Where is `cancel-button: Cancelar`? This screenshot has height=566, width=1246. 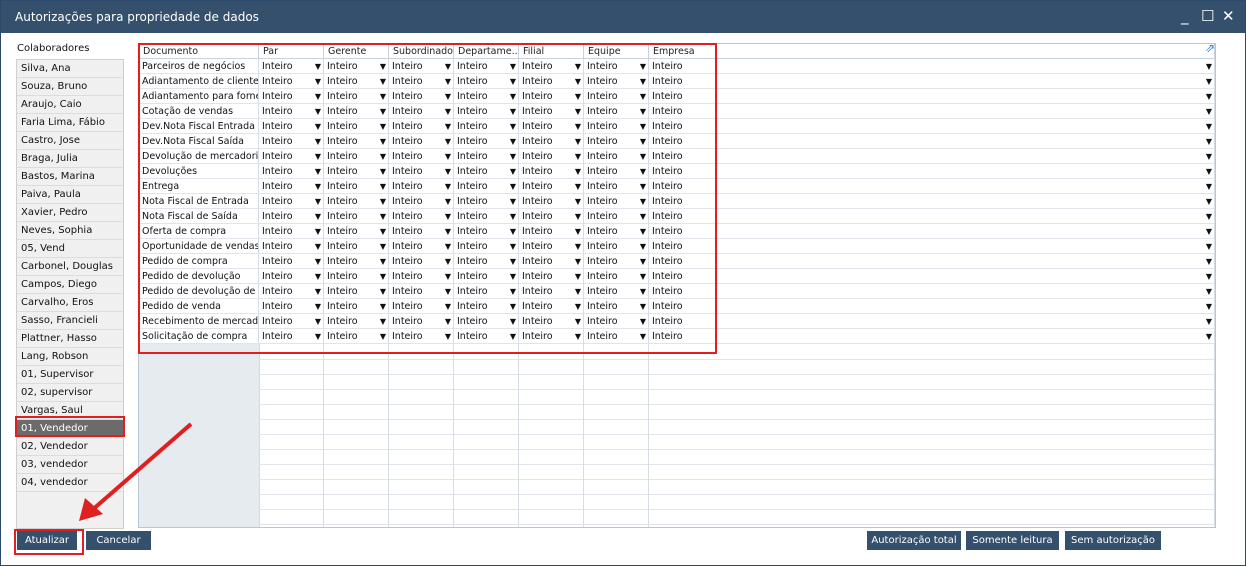
cancel-button: Cancelar is located at coordinates (118, 540).